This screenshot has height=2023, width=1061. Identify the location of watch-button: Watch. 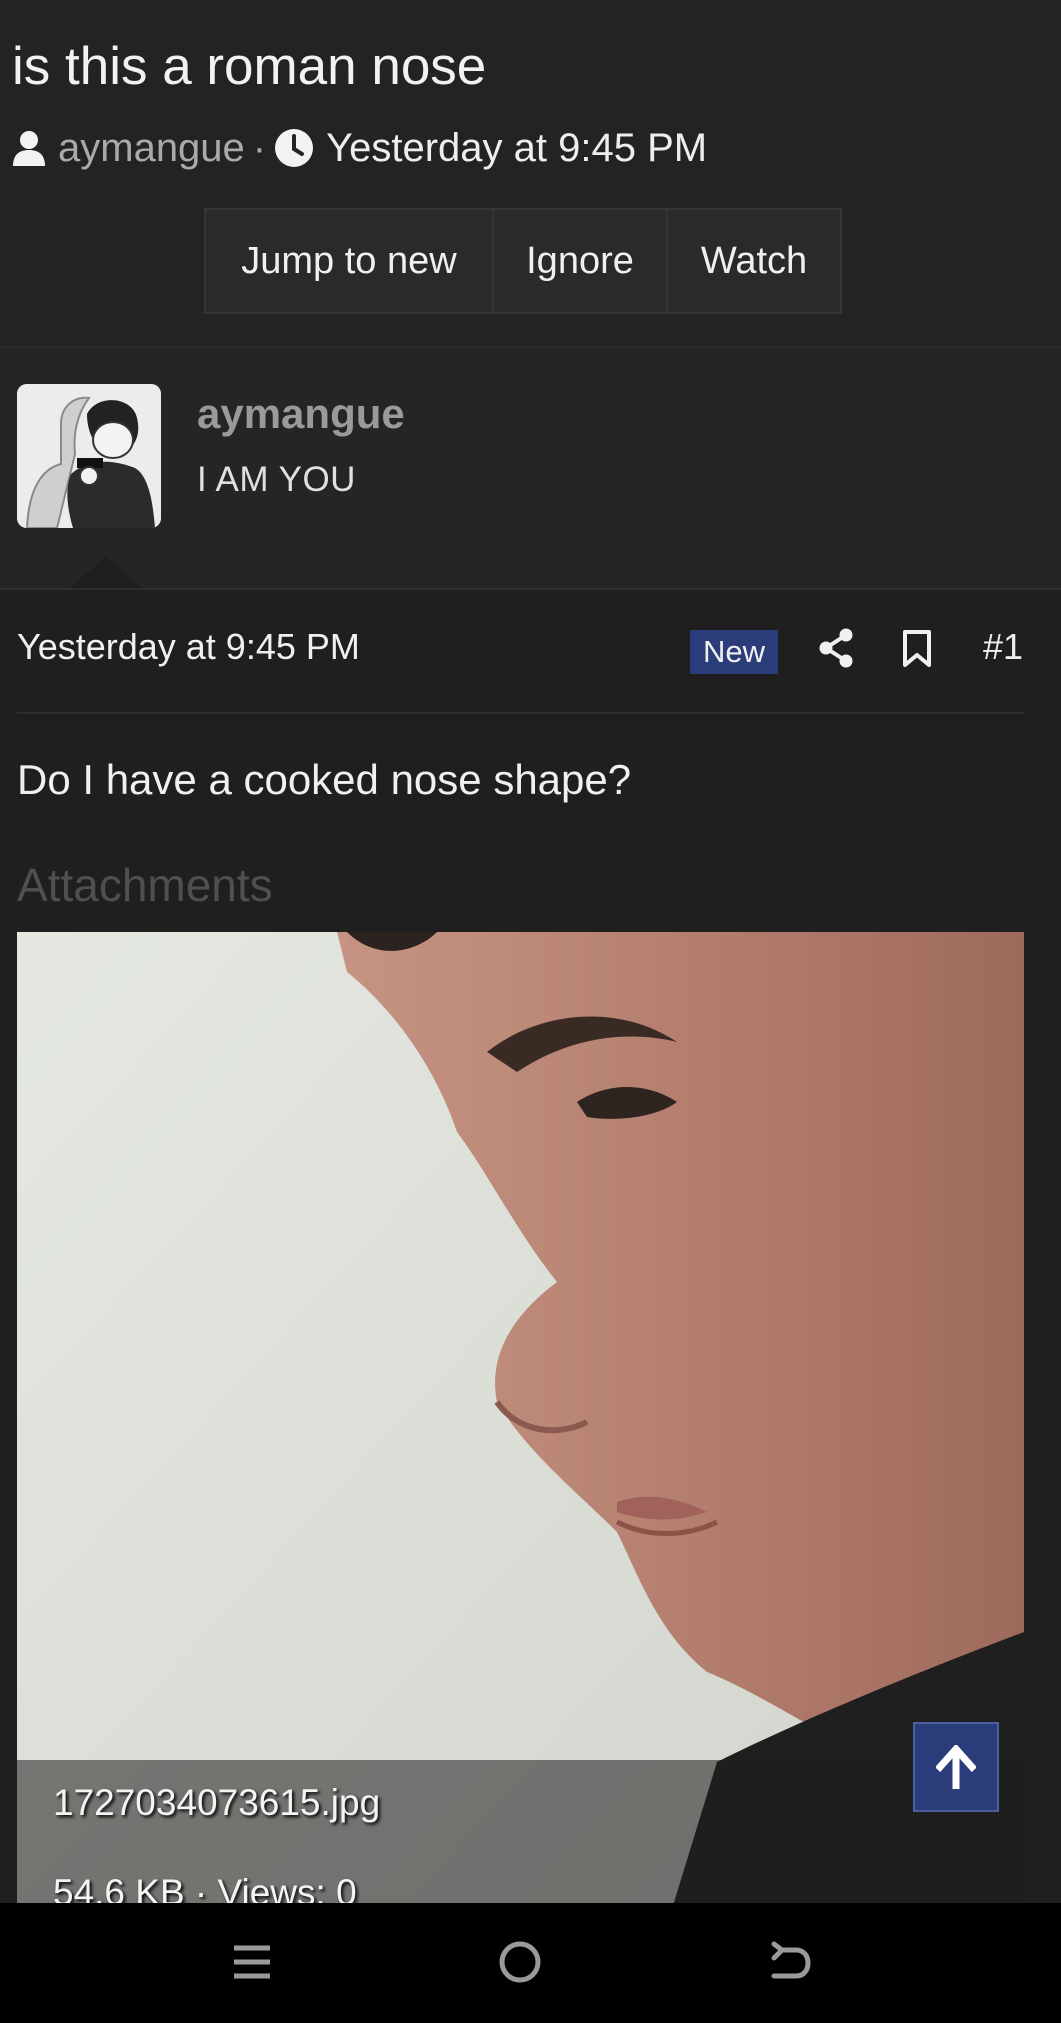
(754, 261).